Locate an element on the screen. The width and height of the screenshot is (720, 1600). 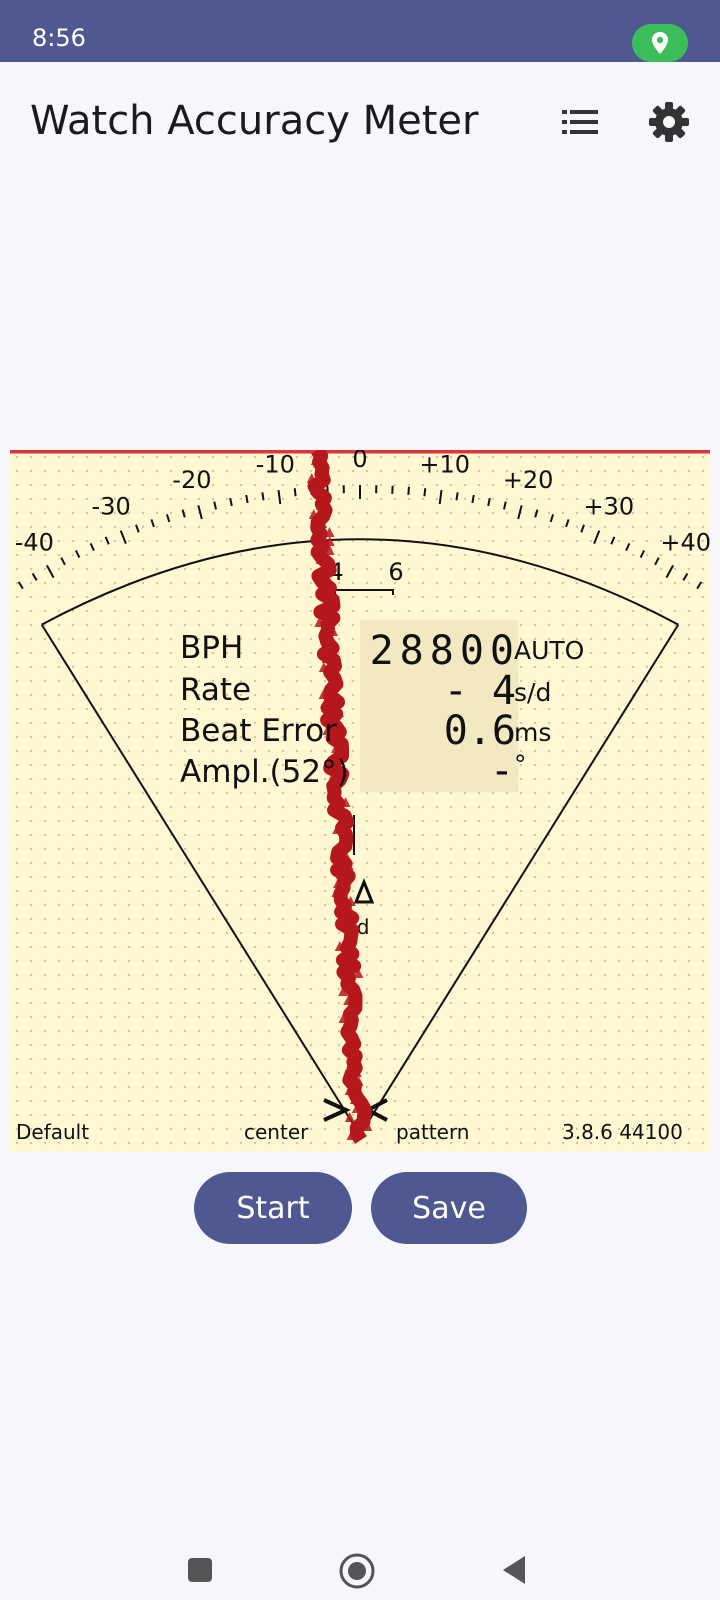
scale-arc is located at coordinates (360, 582).